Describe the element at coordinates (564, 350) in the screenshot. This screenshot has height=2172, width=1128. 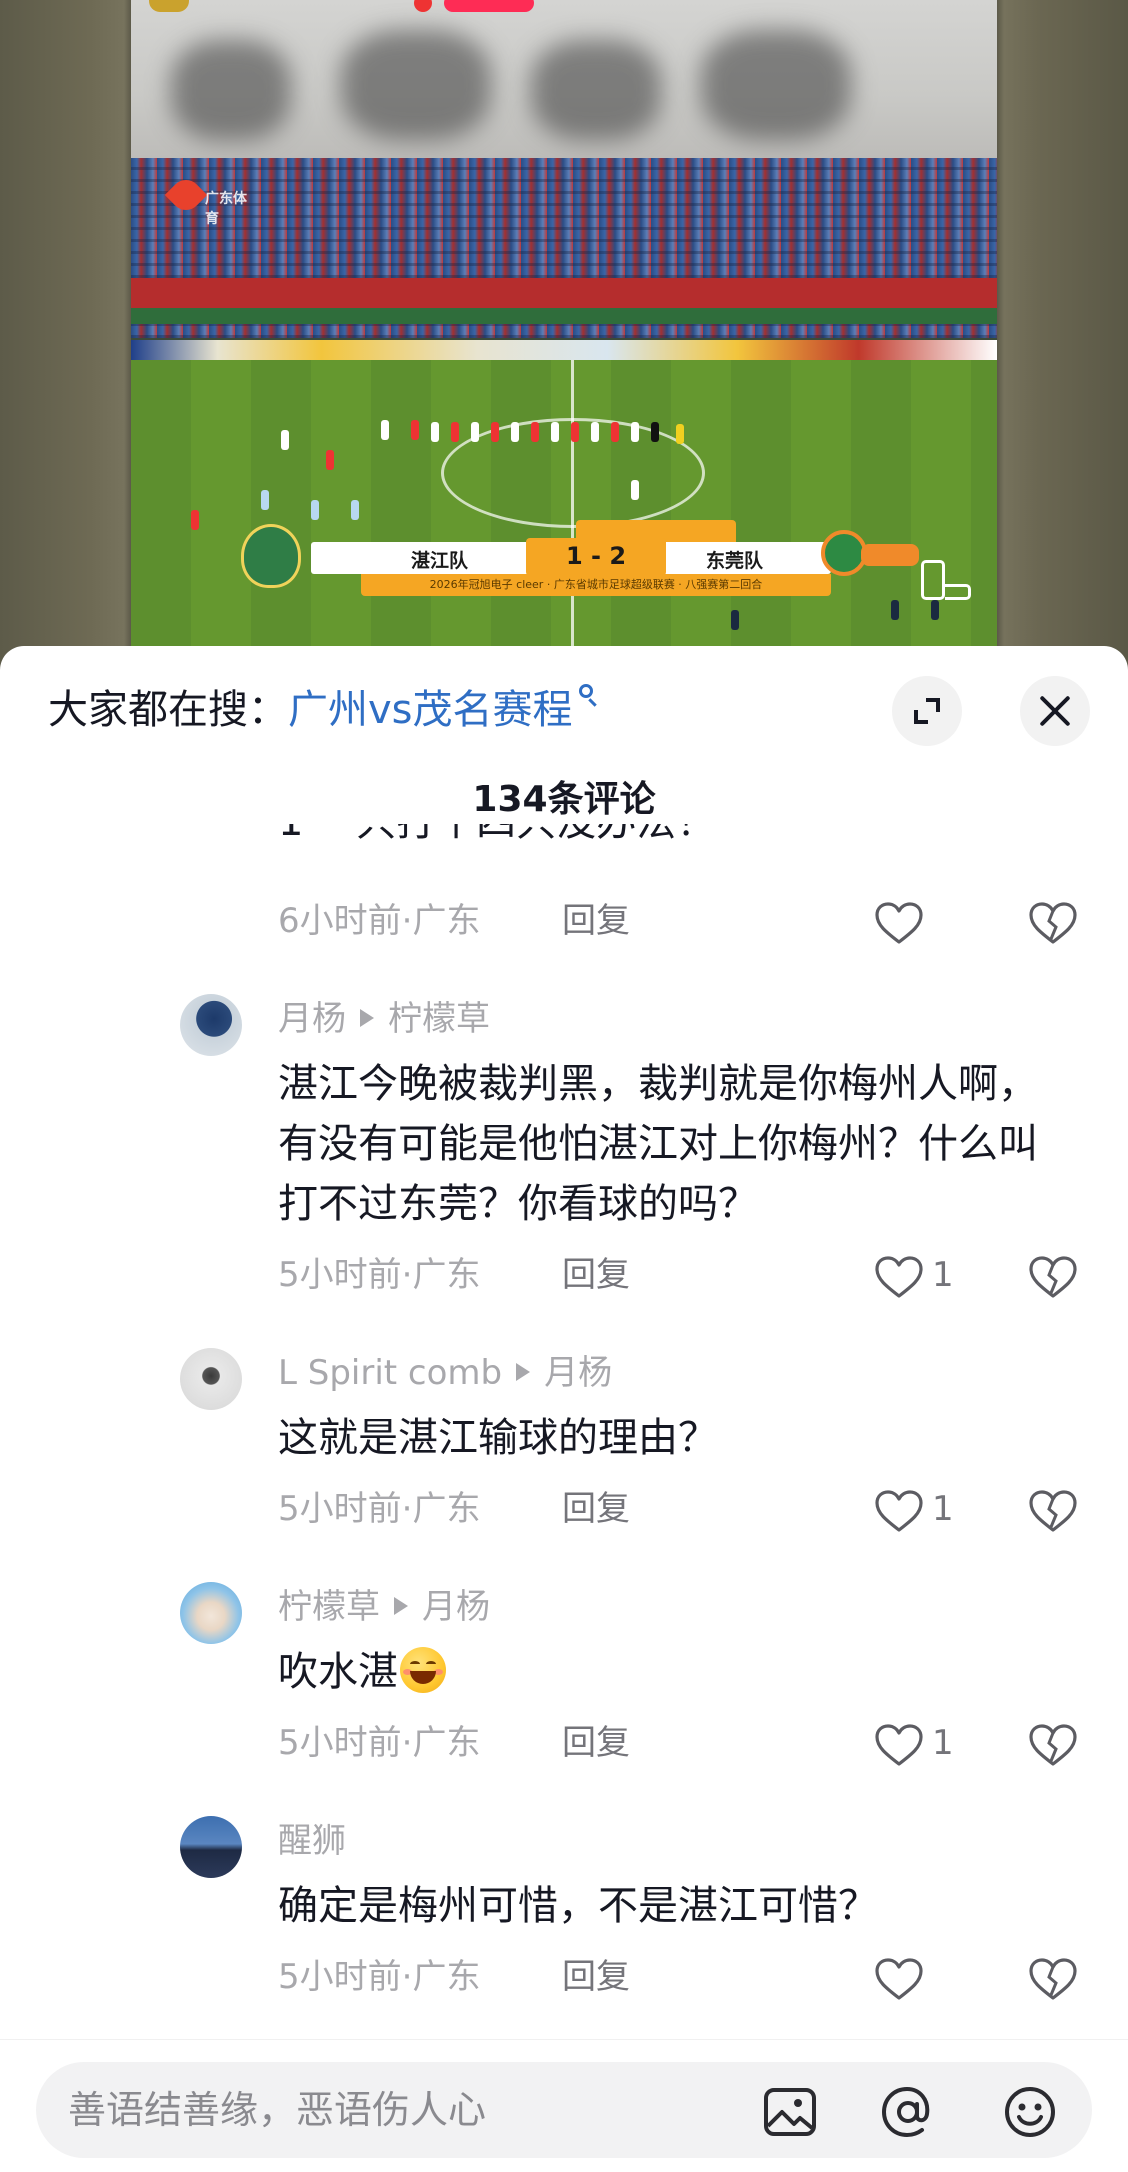
I see `advertising-board` at that location.